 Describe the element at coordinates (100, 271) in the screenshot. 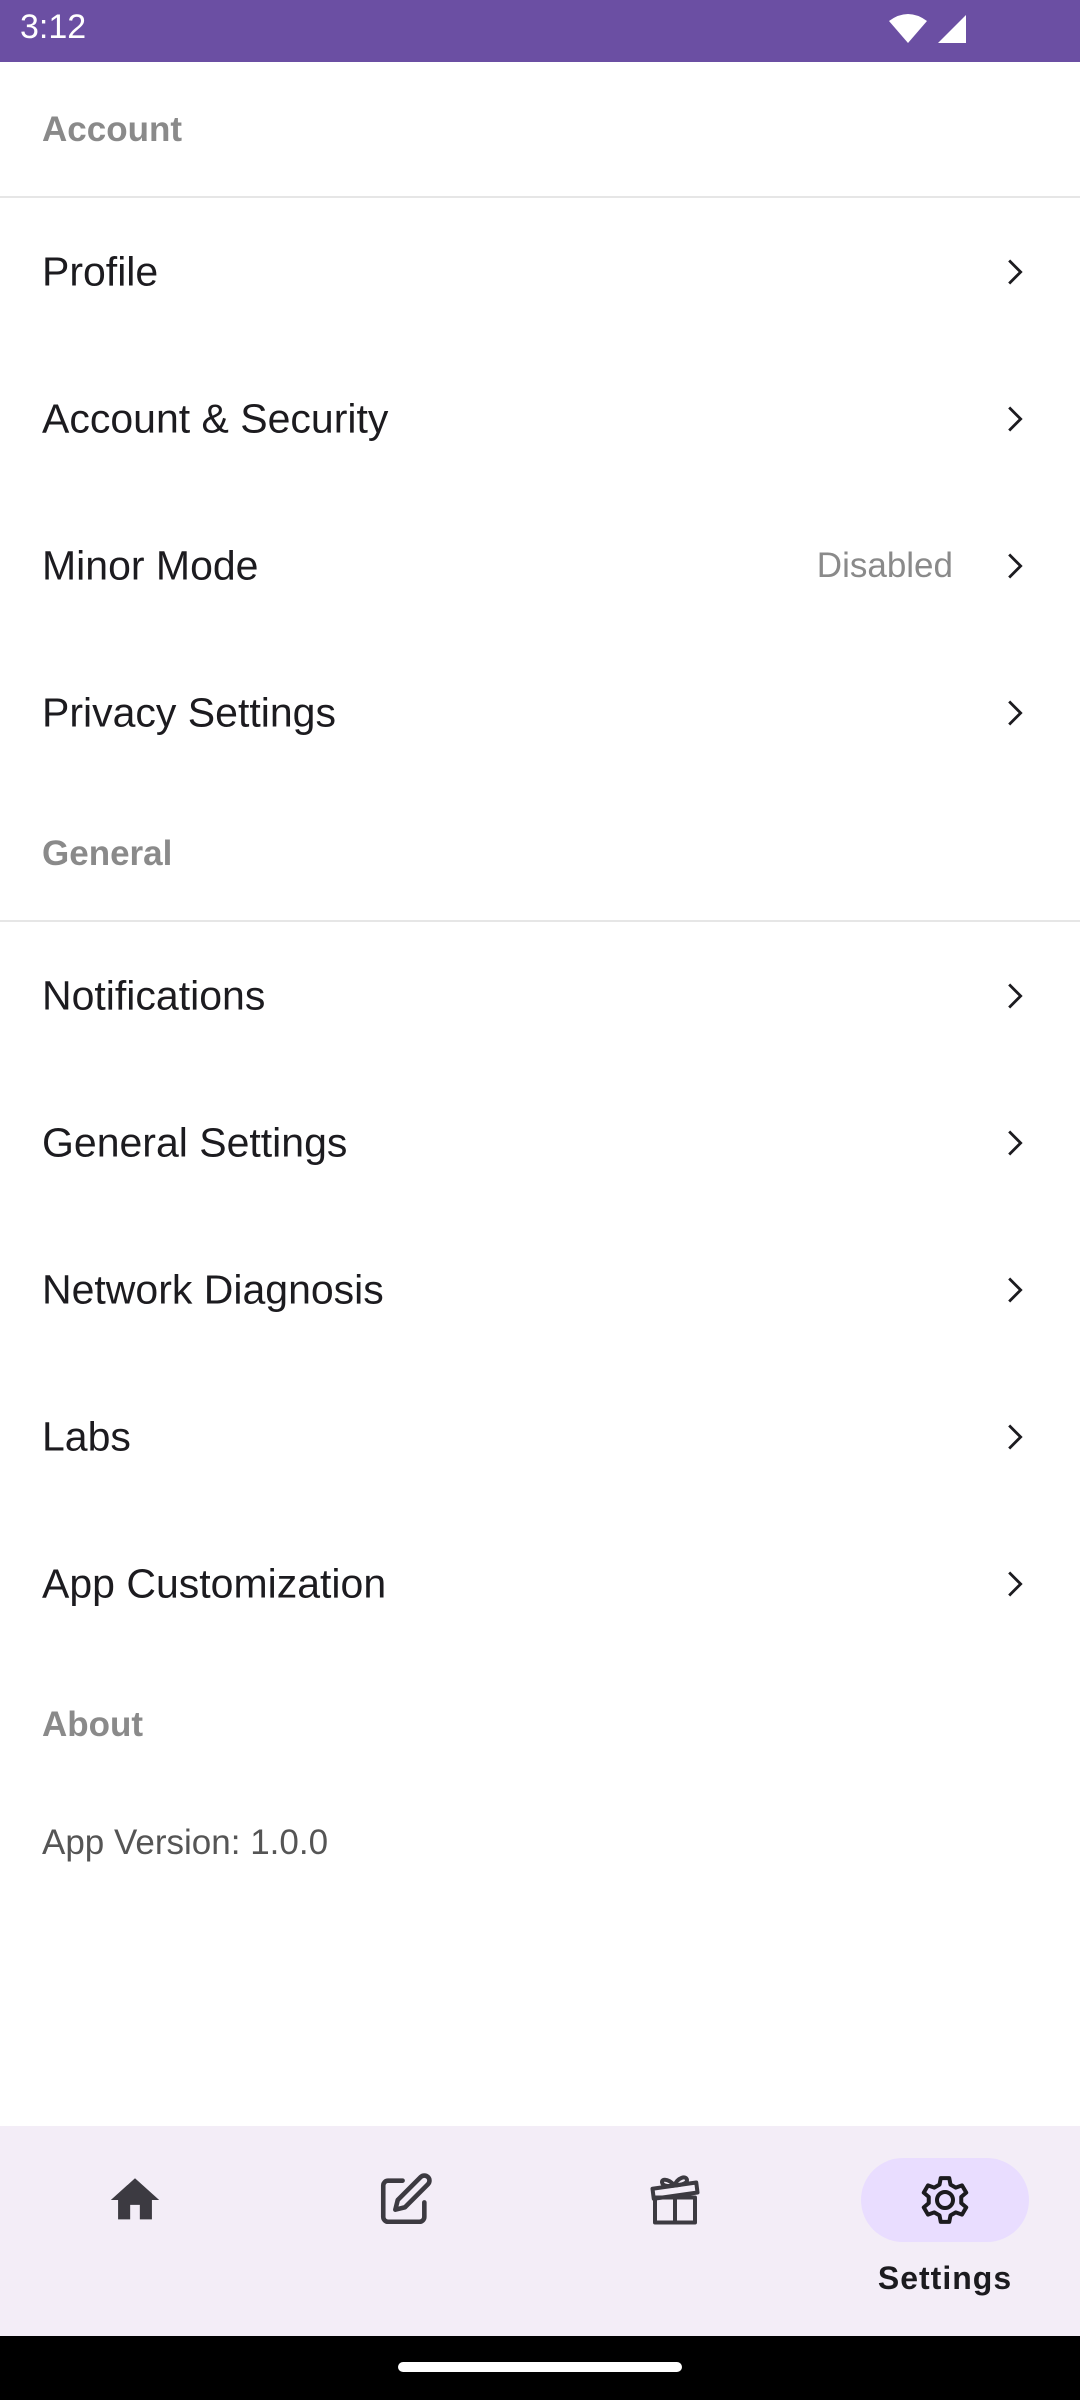

I see `settings-item-label: Profile` at that location.